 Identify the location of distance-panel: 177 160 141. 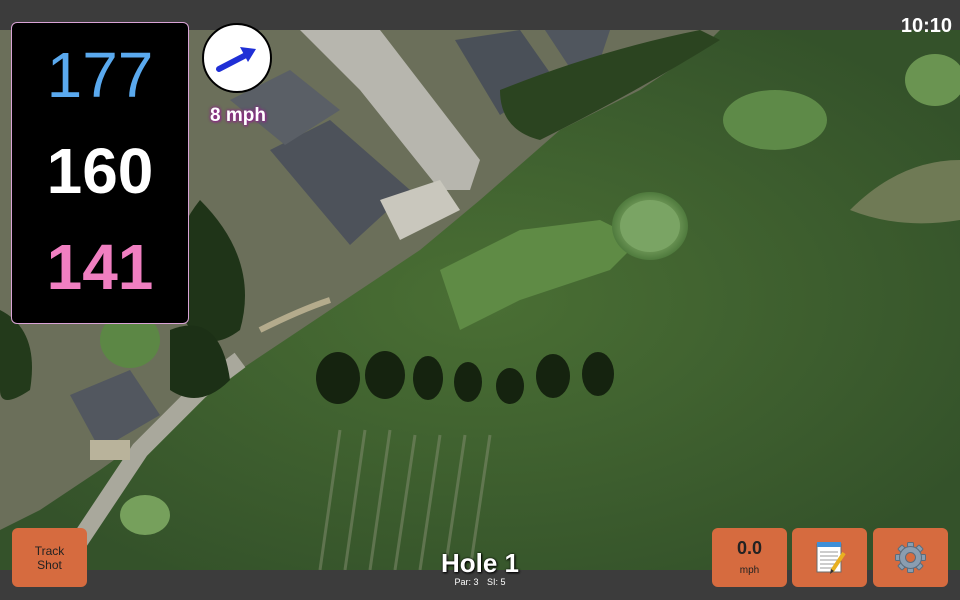
(100, 173).